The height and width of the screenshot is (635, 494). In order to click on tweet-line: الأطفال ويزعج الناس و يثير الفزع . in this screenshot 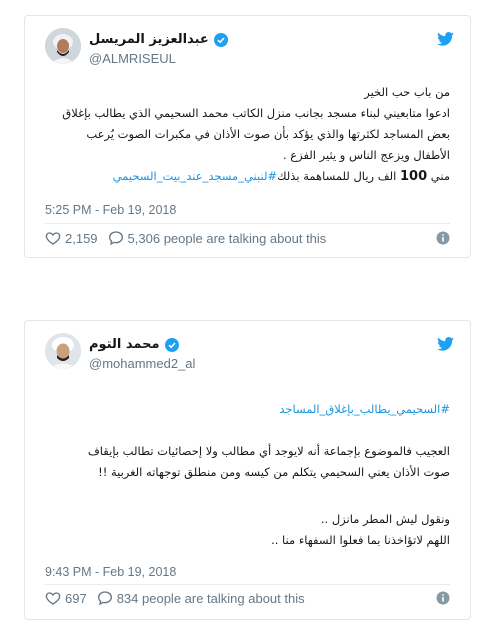, I will do `click(366, 155)`.